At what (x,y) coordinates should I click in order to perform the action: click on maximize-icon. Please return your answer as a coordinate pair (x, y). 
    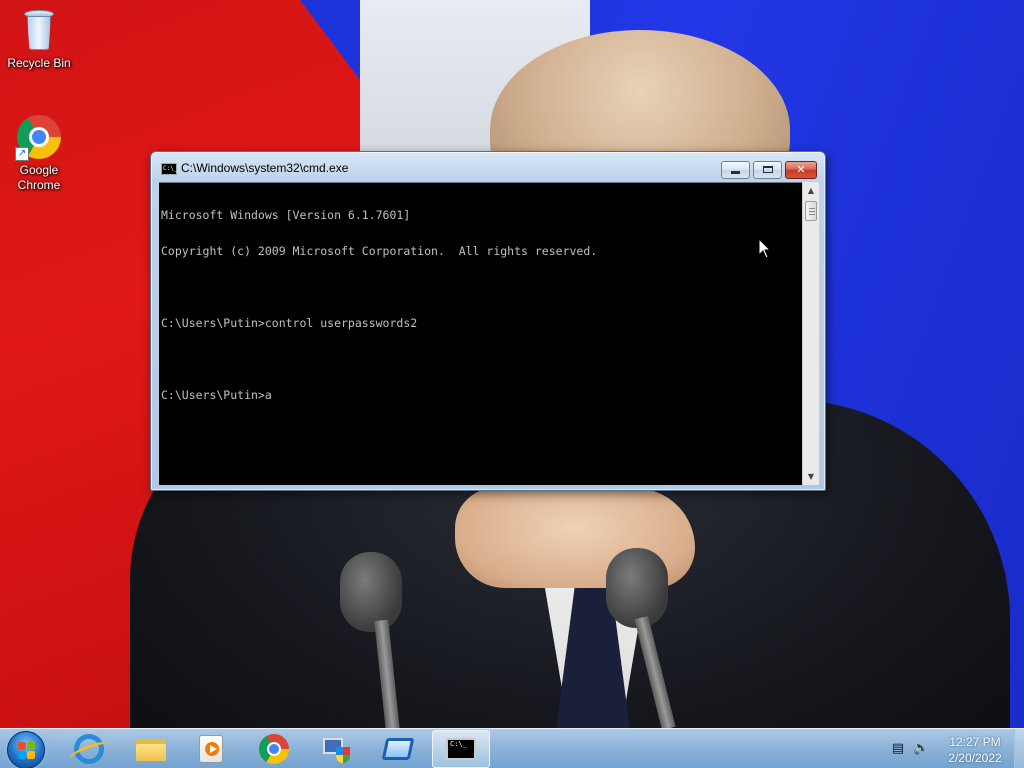
    Looking at the image, I should click on (767, 169).